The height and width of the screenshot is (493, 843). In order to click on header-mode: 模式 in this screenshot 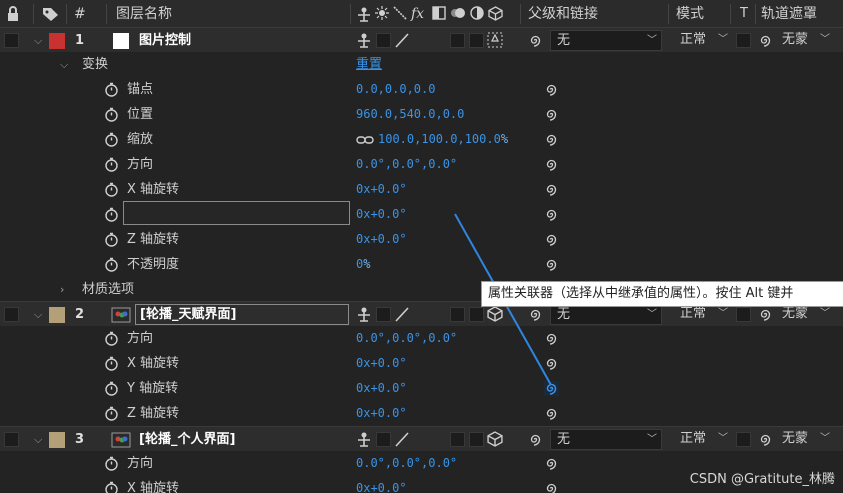, I will do `click(690, 14)`.